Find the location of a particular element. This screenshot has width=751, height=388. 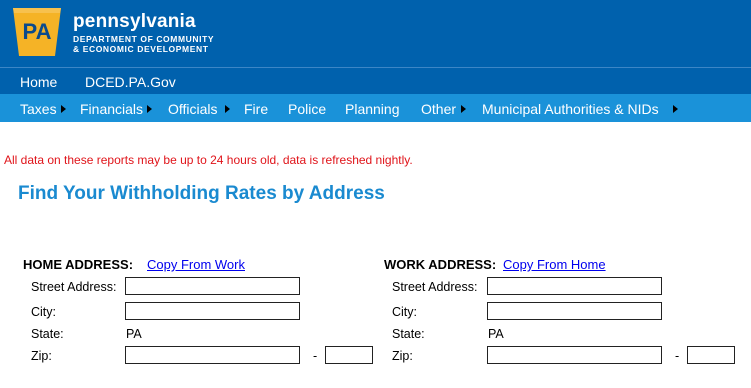

home-city-label: City: is located at coordinates (43, 312).